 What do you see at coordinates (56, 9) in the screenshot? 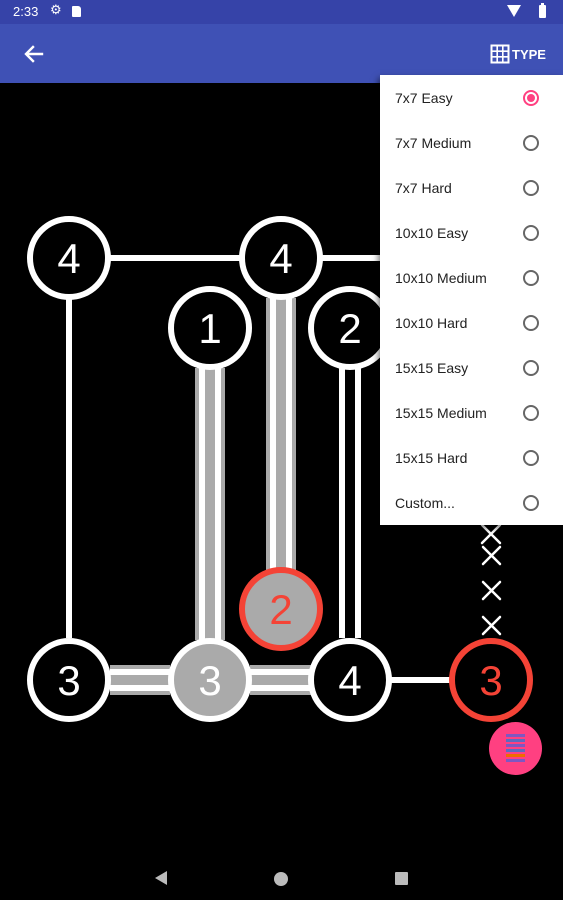
I see `gear-icon: ⚙` at bounding box center [56, 9].